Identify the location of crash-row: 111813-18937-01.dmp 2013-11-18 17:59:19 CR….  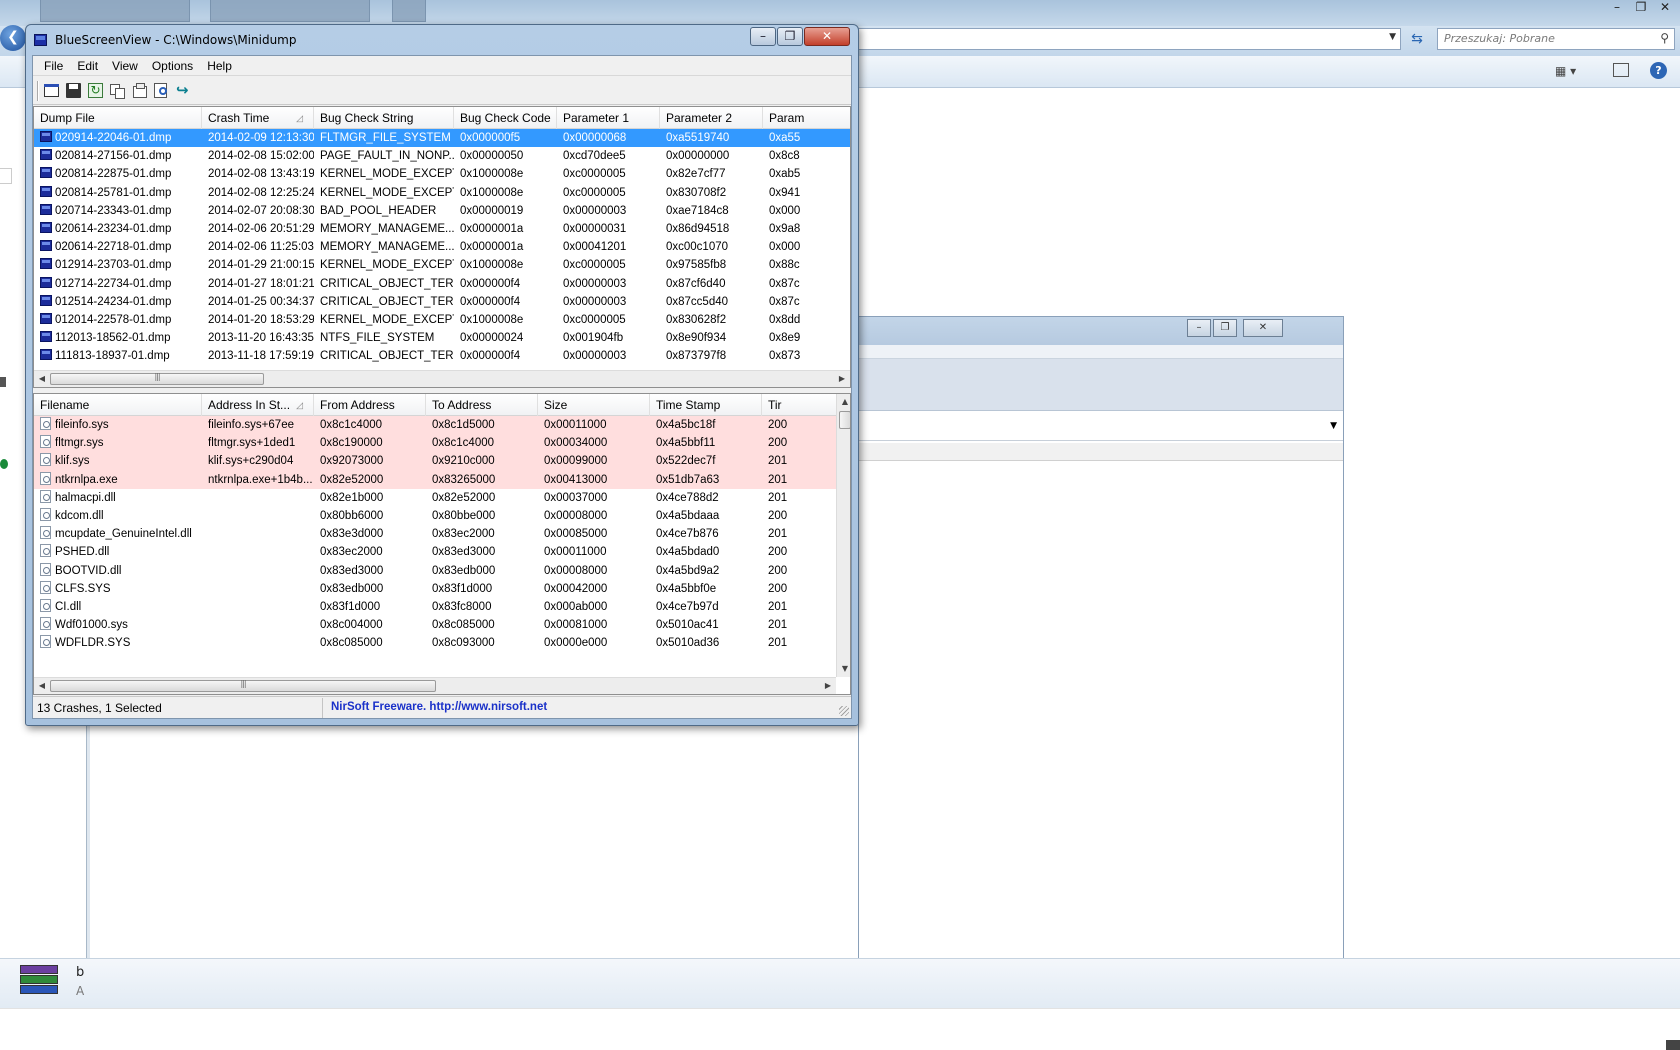
(442, 356).